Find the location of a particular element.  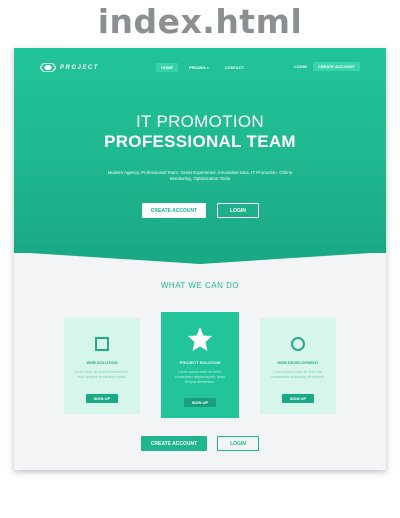

hero-title-line2: PROFESSIONAL TEAM is located at coordinates (200, 141).